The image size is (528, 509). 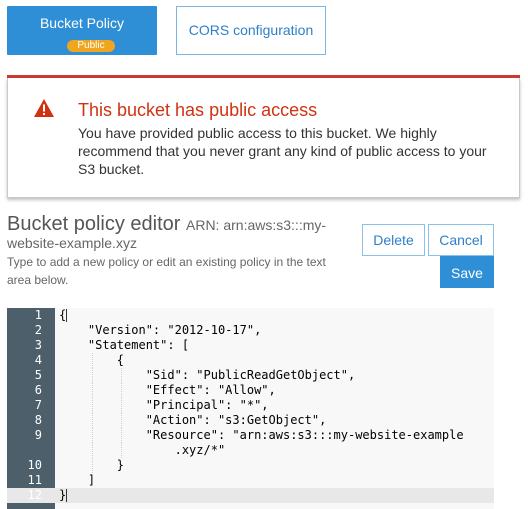 I want to click on line-number: 2, so click(x=38, y=330).